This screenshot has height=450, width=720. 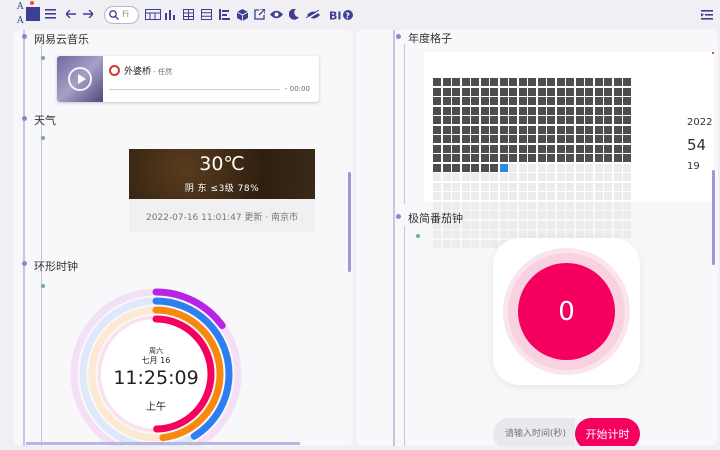 What do you see at coordinates (242, 14) in the screenshot?
I see `cube-icon` at bounding box center [242, 14].